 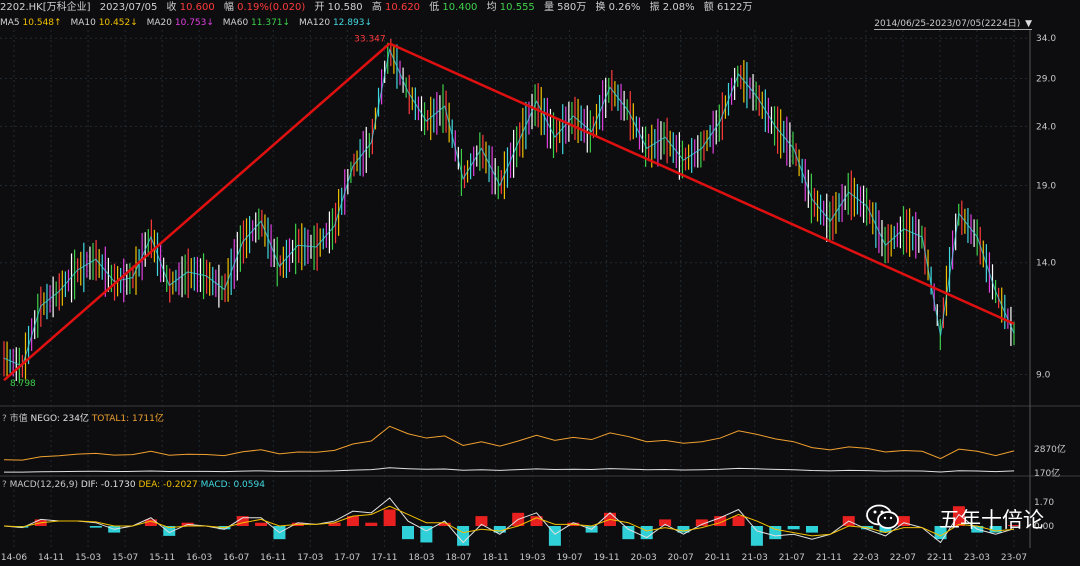 What do you see at coordinates (866, 558) in the screenshot?
I see `x-tick-label: 22-03` at bounding box center [866, 558].